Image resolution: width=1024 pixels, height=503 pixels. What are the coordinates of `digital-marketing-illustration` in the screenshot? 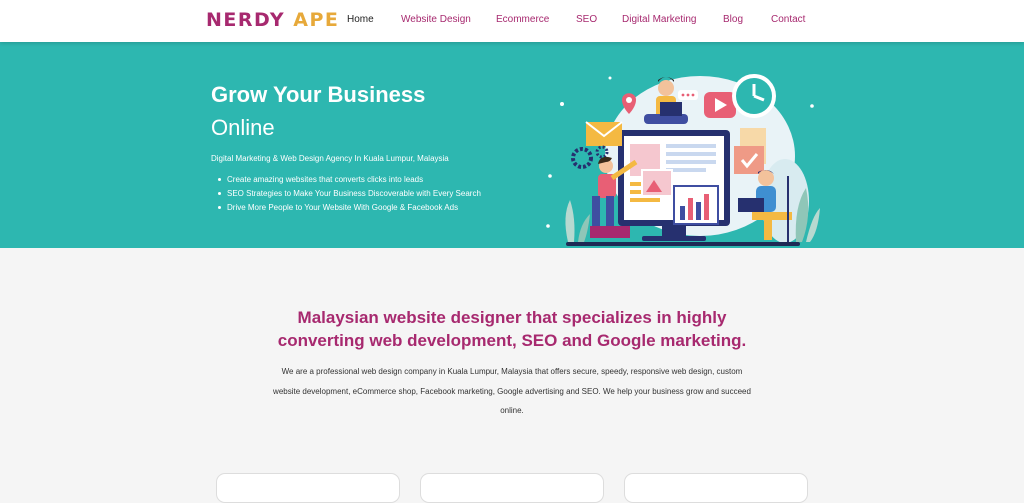 It's located at (683, 160).